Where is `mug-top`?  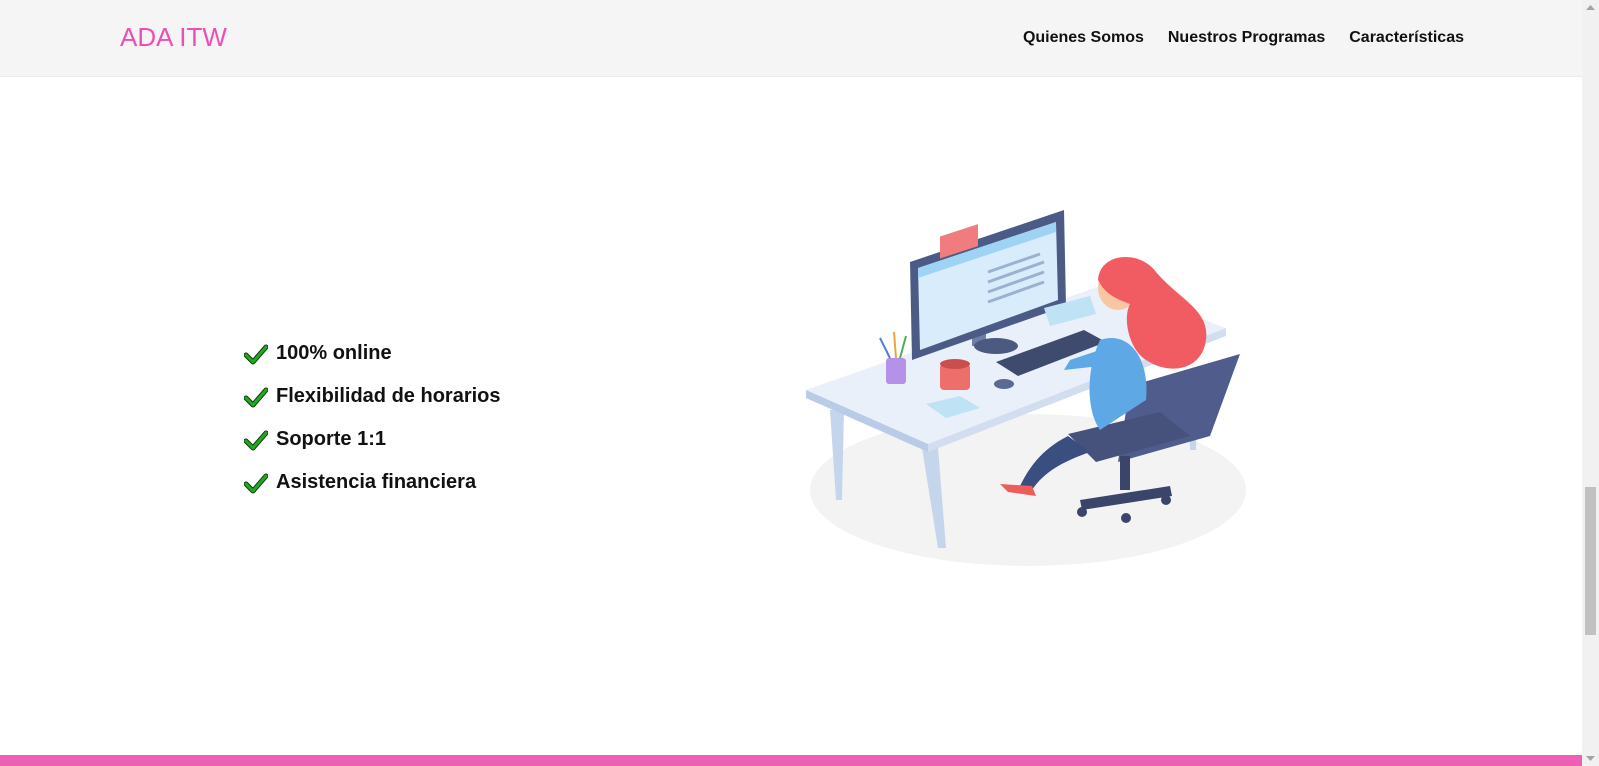 mug-top is located at coordinates (955, 364).